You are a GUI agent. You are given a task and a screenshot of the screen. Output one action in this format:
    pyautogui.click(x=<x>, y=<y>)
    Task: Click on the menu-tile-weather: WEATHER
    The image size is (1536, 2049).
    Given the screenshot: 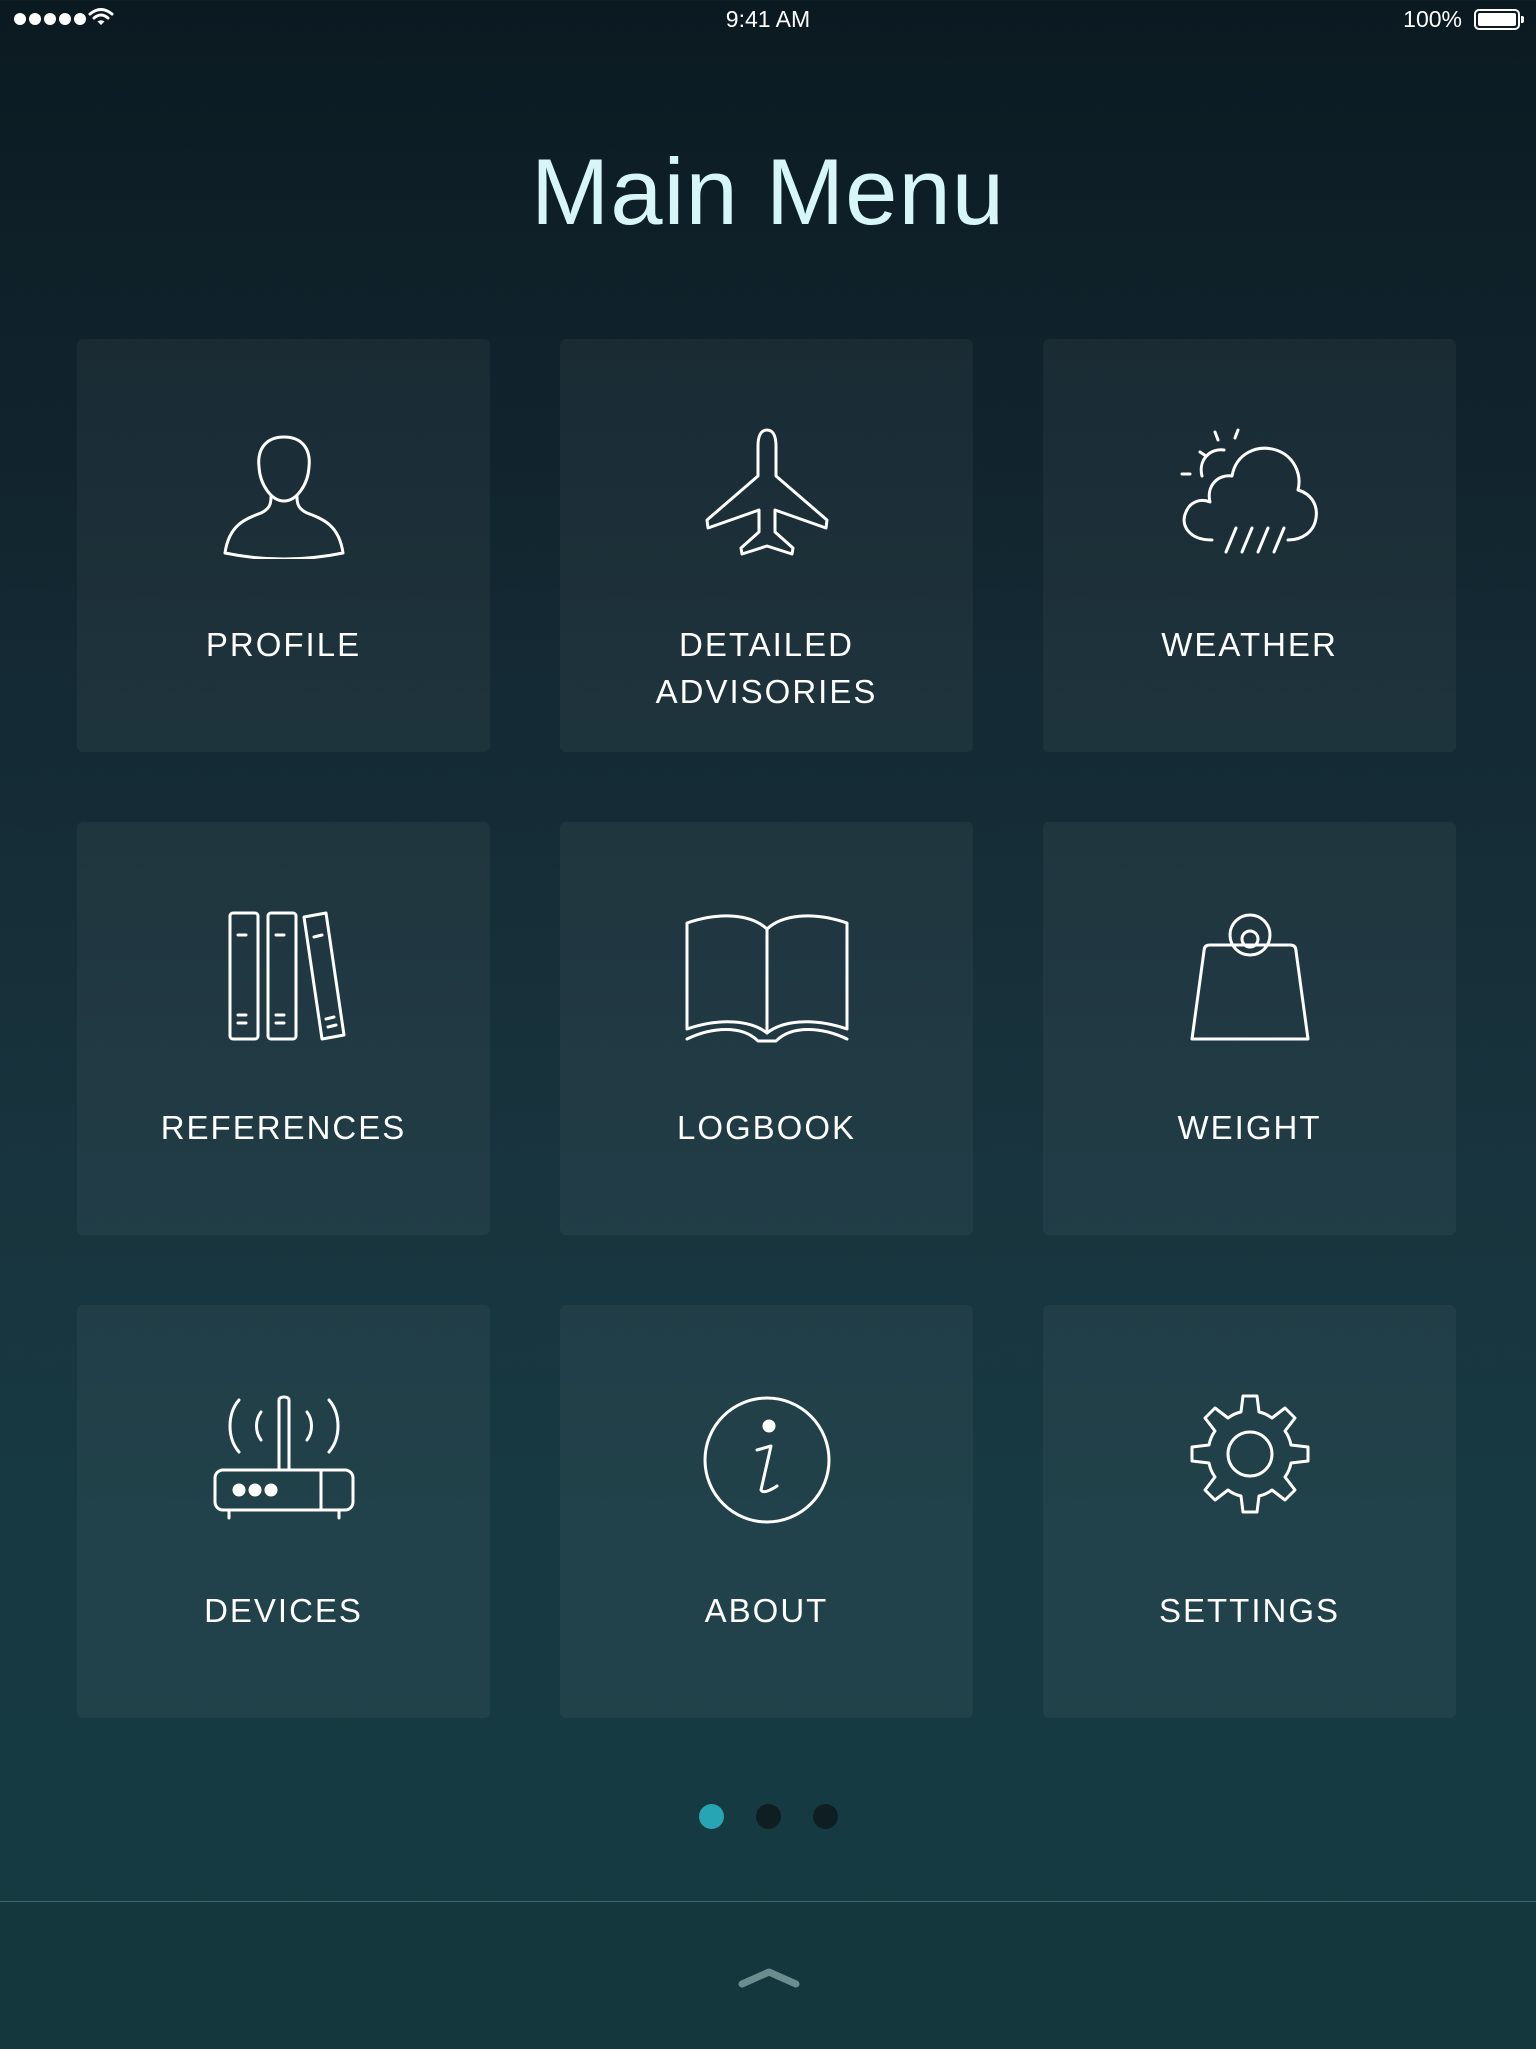 What is the action you would take?
    pyautogui.click(x=1249, y=545)
    